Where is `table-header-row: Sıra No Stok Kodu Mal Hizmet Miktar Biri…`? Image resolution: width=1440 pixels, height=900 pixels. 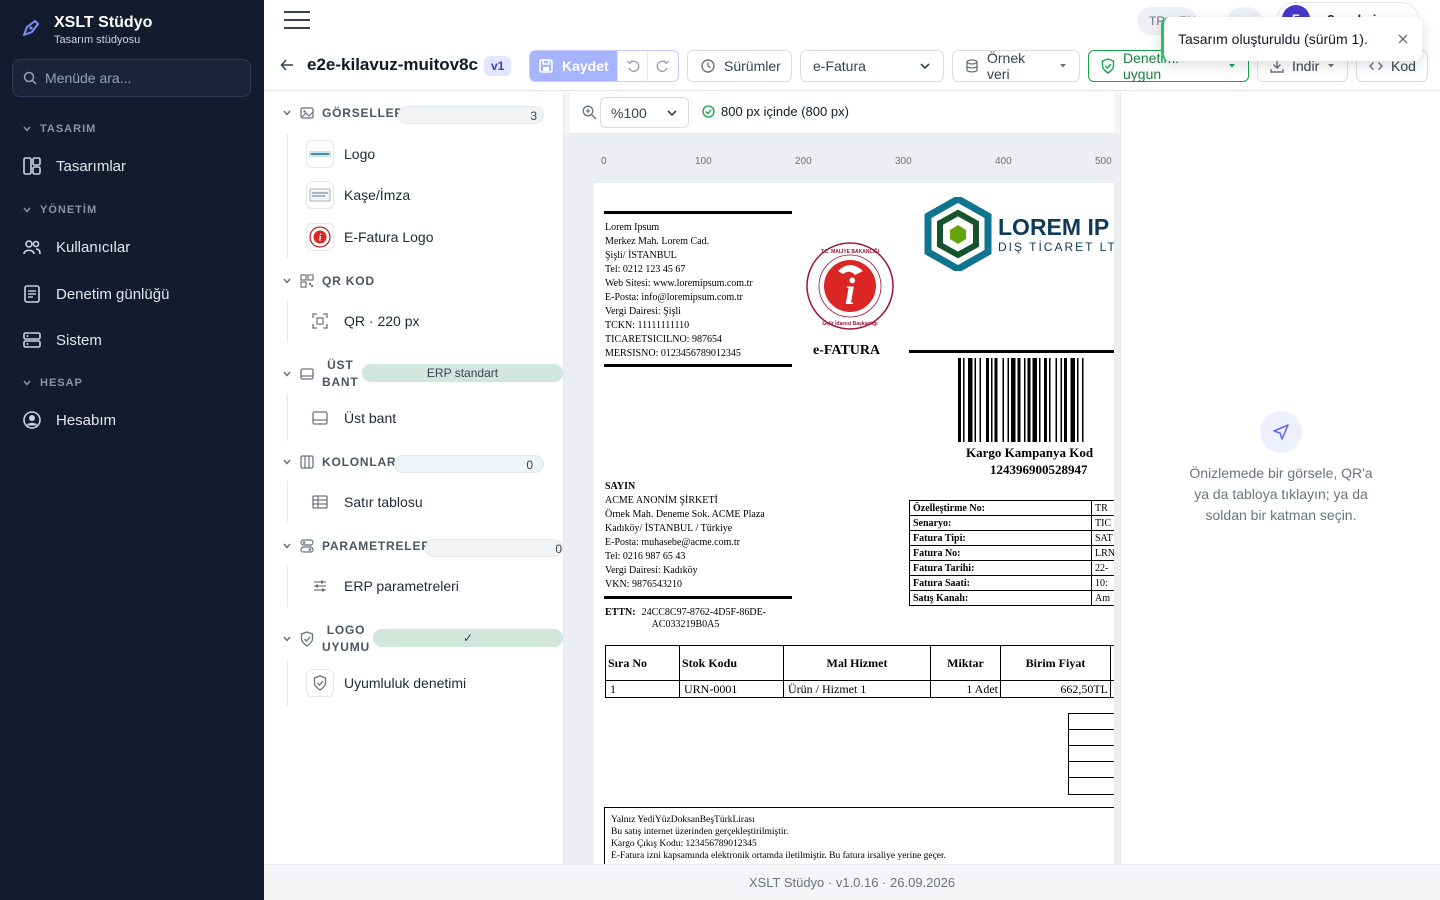 table-header-row: Sıra No Stok Kodu Mal Hizmet Miktar Biri… is located at coordinates (859, 663).